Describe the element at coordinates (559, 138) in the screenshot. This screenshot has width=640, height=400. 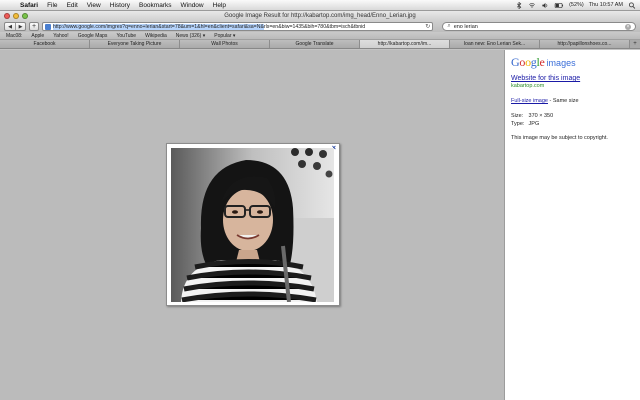
I see `copyright-note: This image may be subject to copyright.` at that location.